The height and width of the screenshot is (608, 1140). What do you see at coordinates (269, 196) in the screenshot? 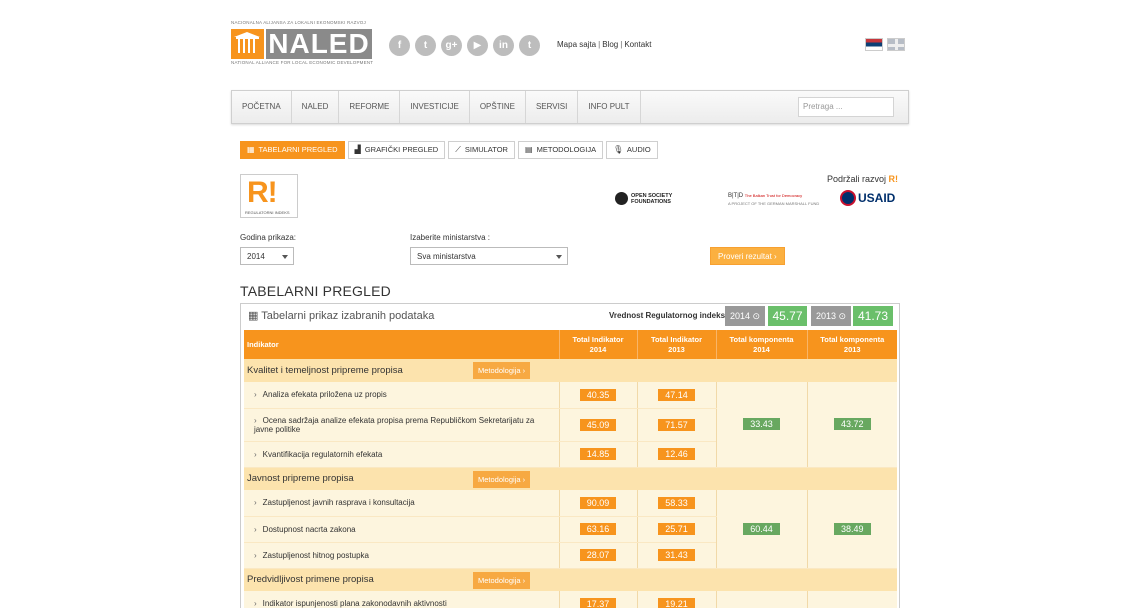
I see `regulatorni-indeks-logo: R! REGULATORNI INDEKS` at bounding box center [269, 196].